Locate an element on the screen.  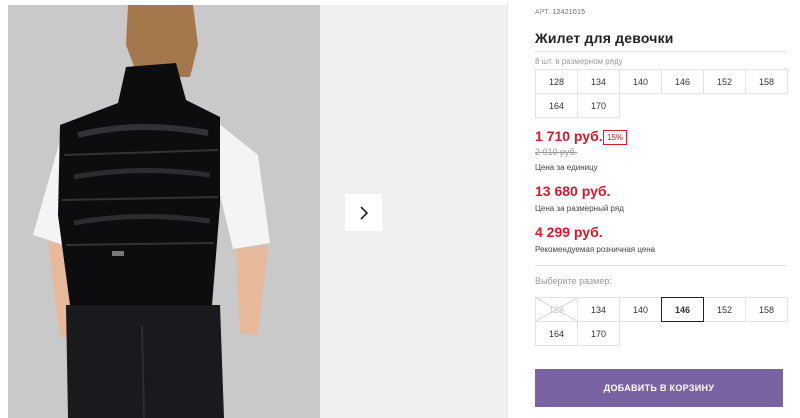
add-to-cart-button: ДОБАВИТЬ В КОРЗИНУ is located at coordinates (659, 388).